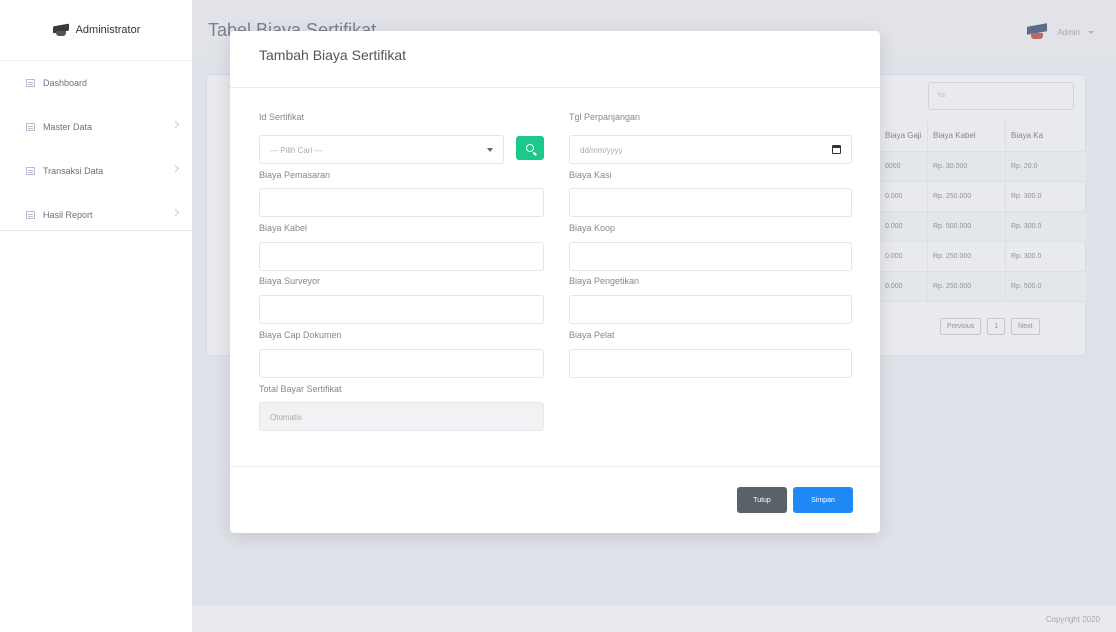  What do you see at coordinates (290, 281) in the screenshot?
I see `biaya-surveyor-label: Biaya Surveyor` at bounding box center [290, 281].